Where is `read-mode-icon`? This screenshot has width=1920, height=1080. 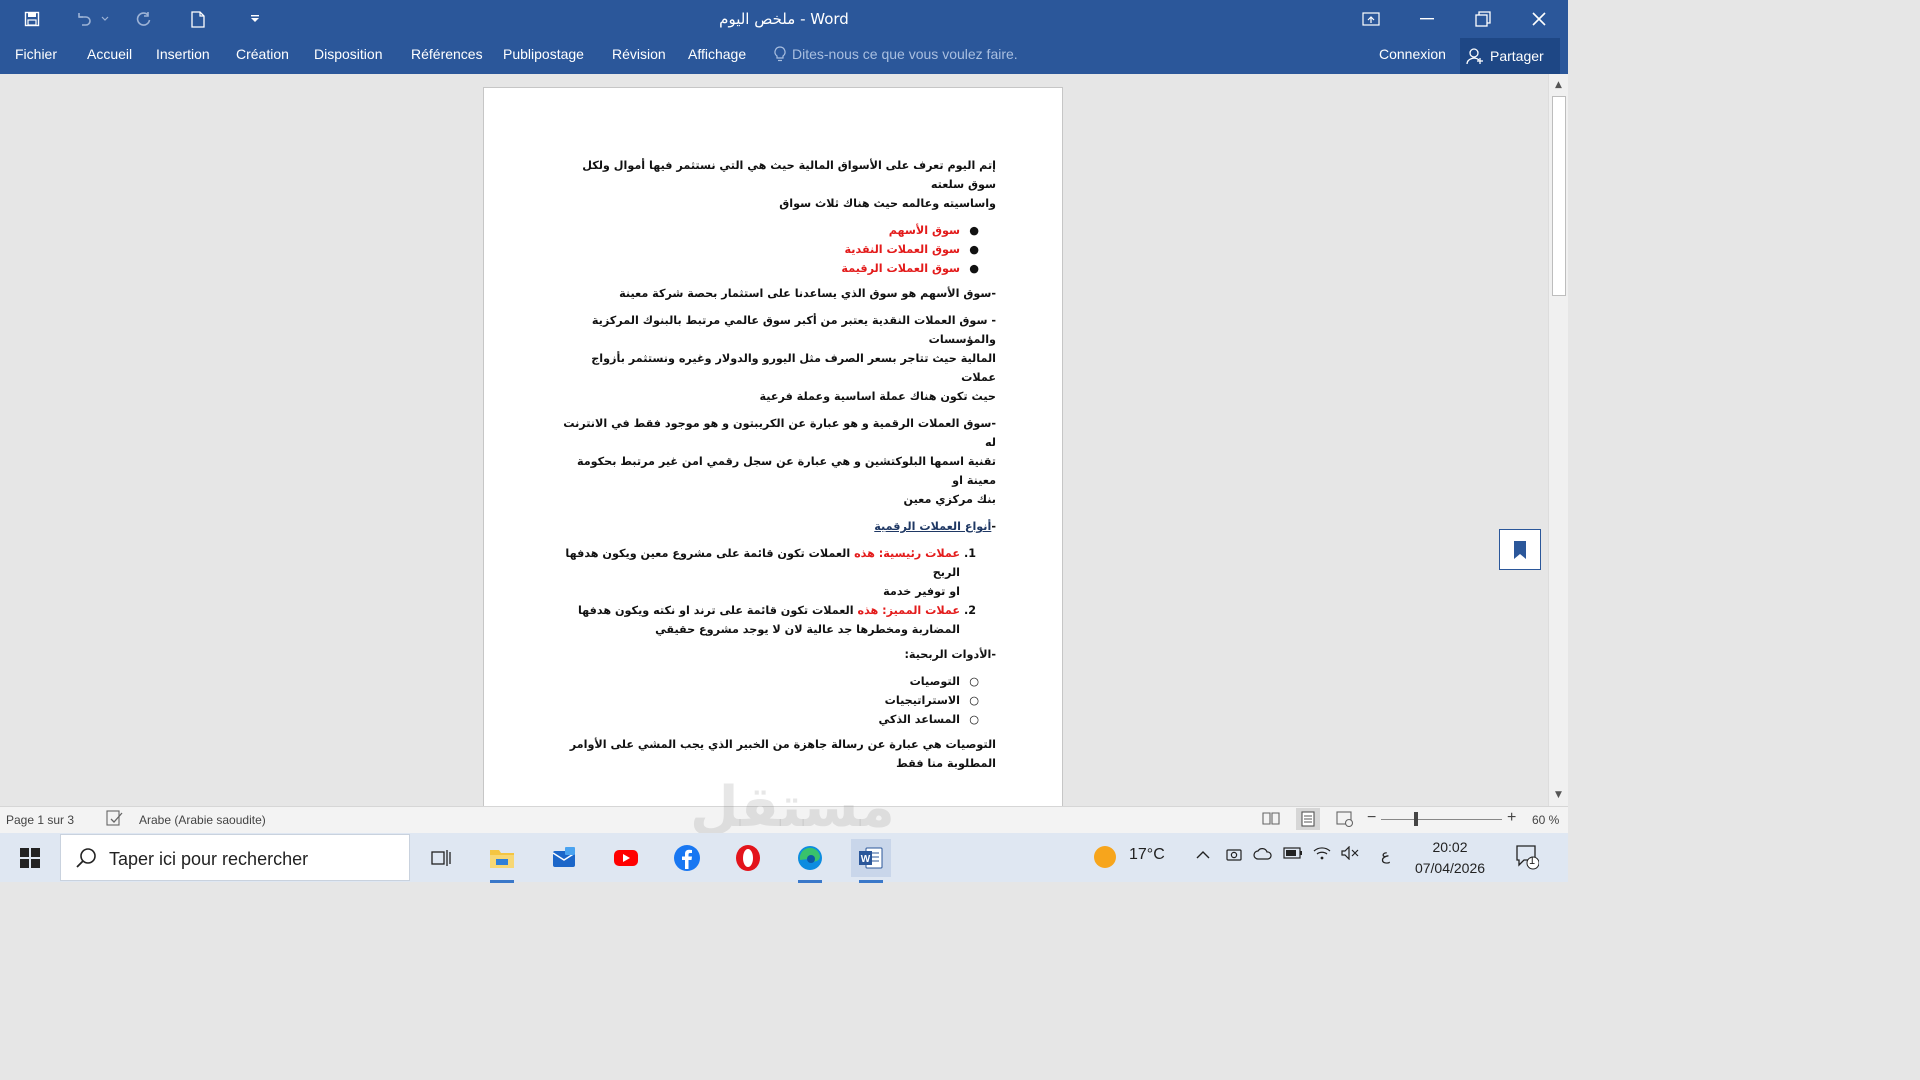
read-mode-icon is located at coordinates (1271, 819).